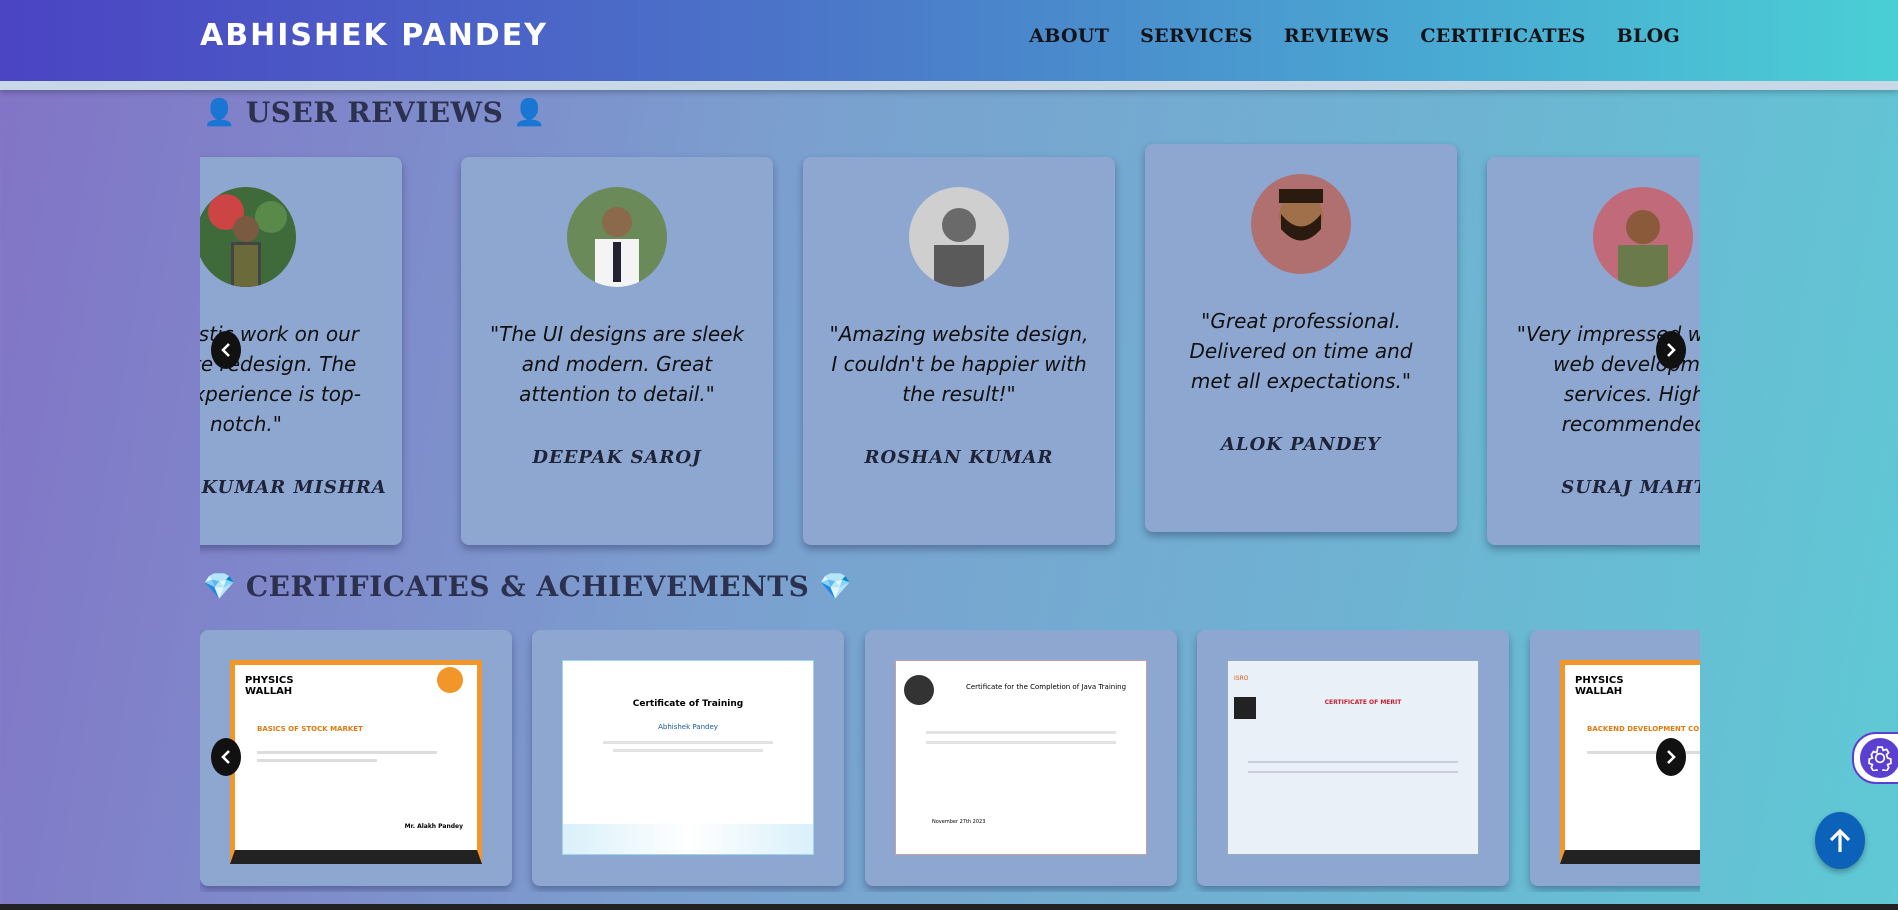 This screenshot has width=1898, height=910. What do you see at coordinates (688, 839) in the screenshot?
I see `decor-band` at bounding box center [688, 839].